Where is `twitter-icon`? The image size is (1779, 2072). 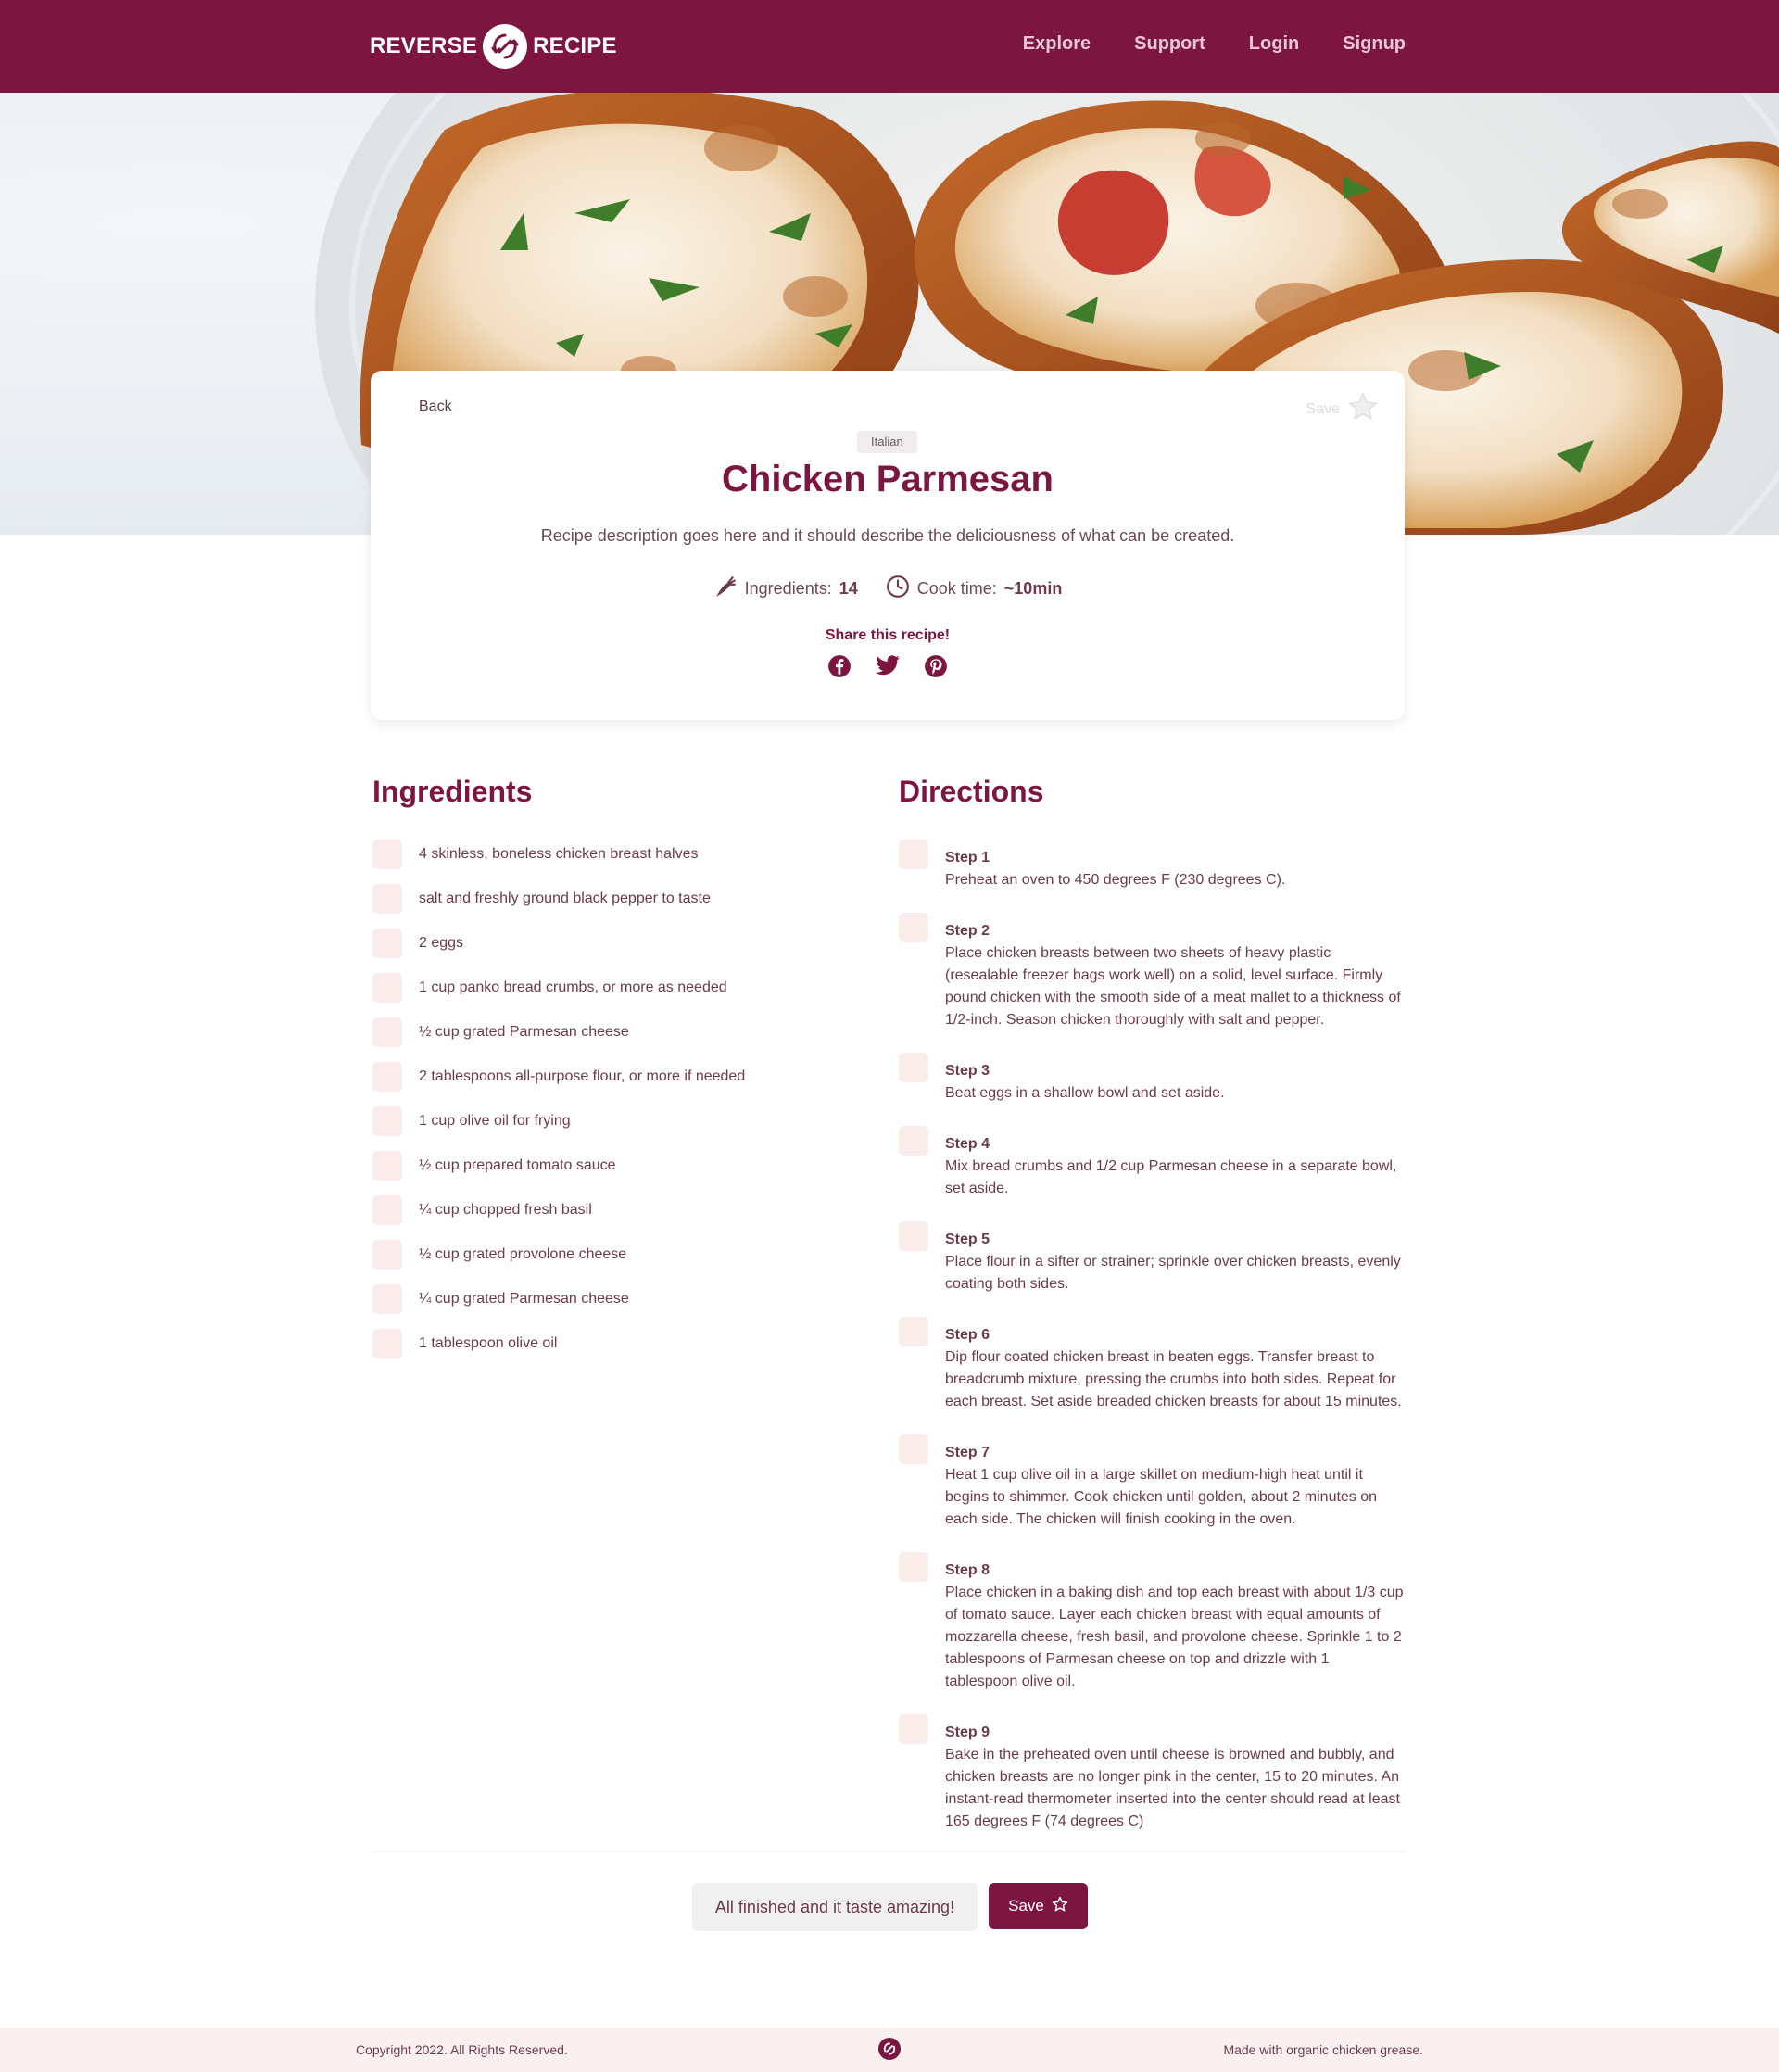
twitter-icon is located at coordinates (888, 666).